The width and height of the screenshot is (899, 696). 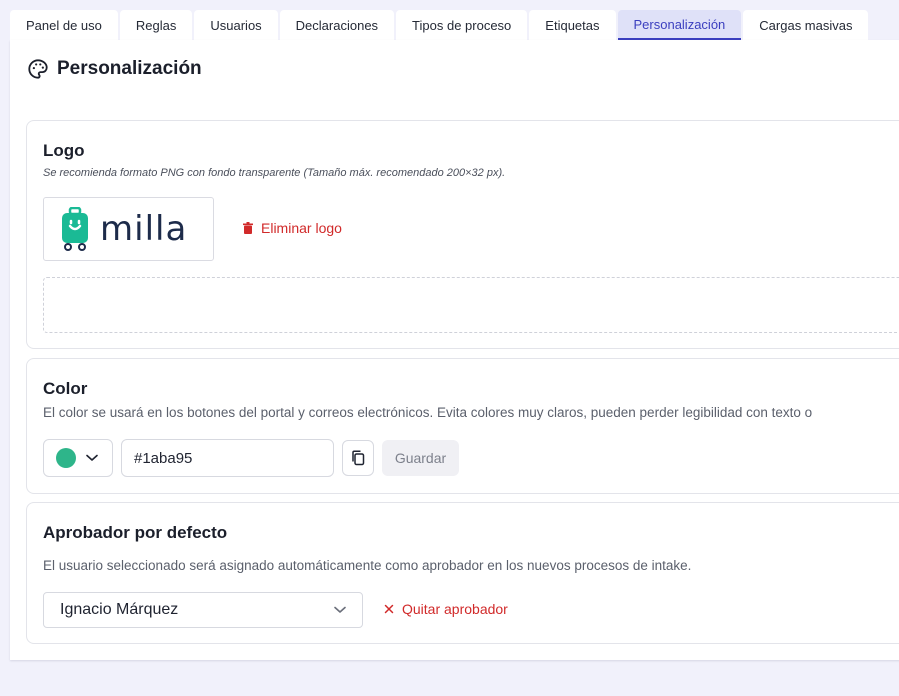 I want to click on copy-color-button, so click(x=358, y=458).